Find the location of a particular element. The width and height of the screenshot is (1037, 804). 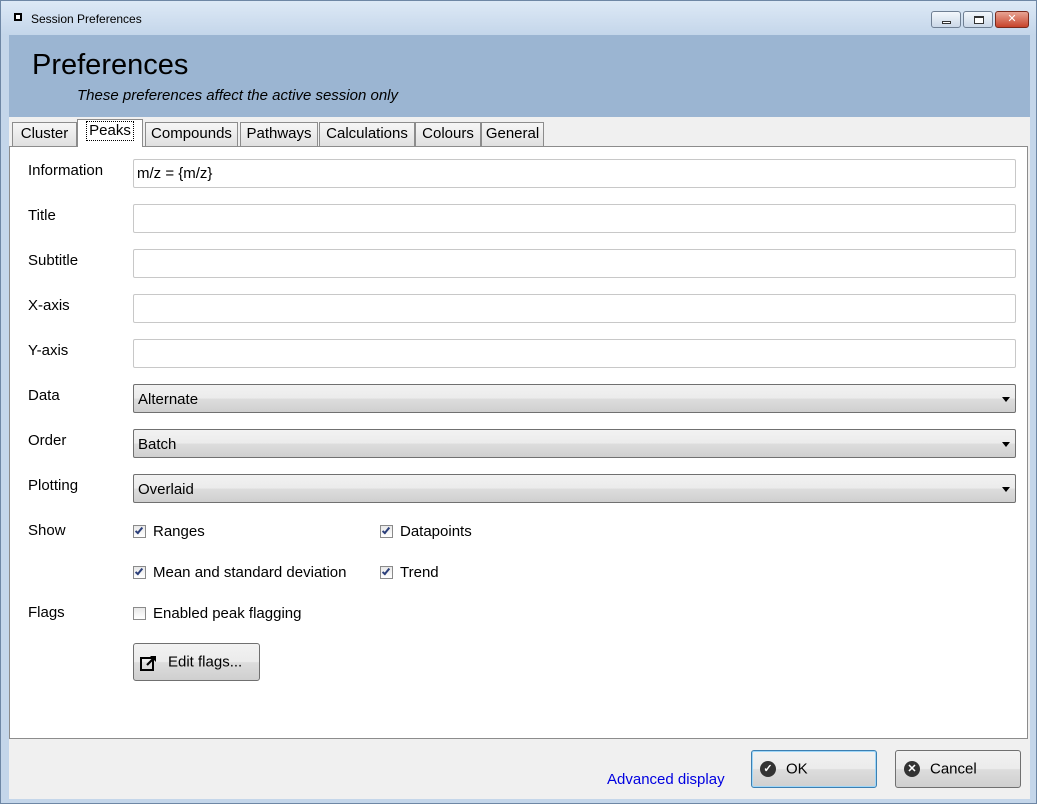

close-icon: ✕ is located at coordinates (1012, 19).